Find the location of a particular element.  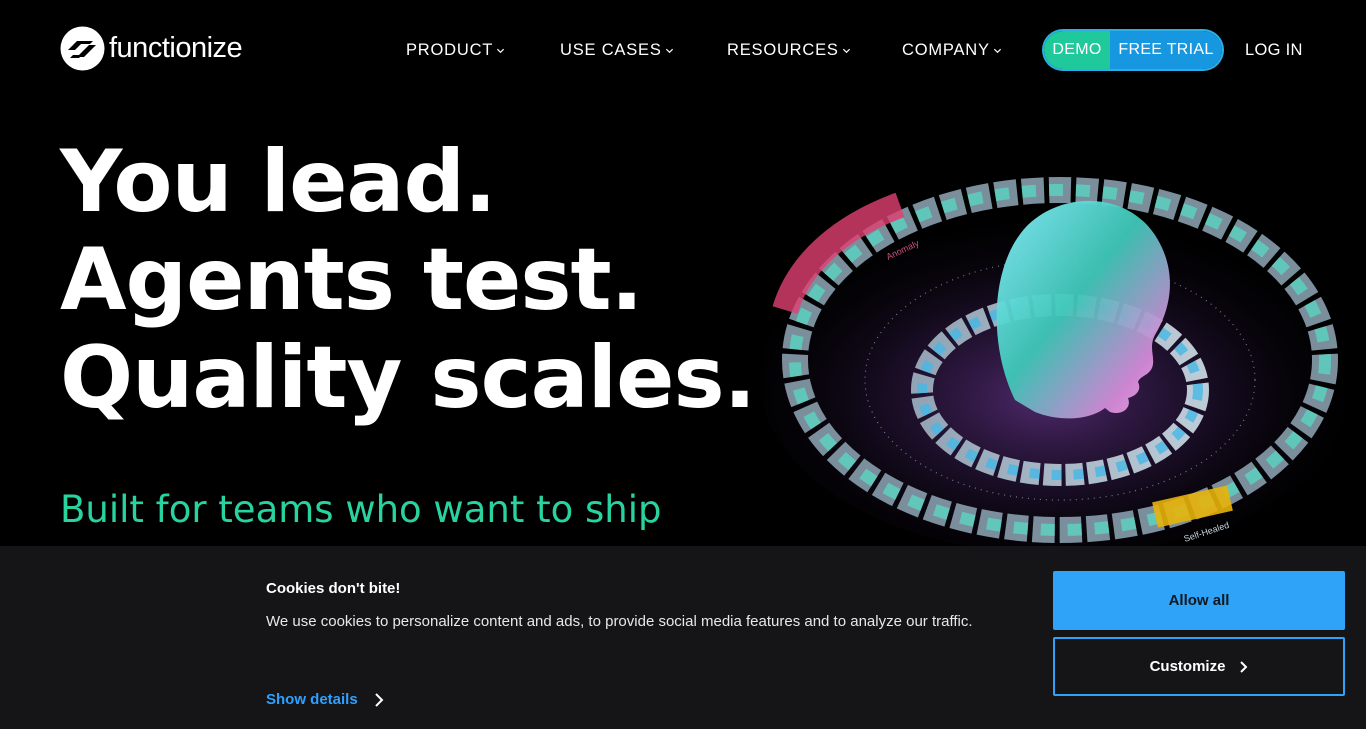

art-self-healed-segment is located at coordinates (1192, 506).